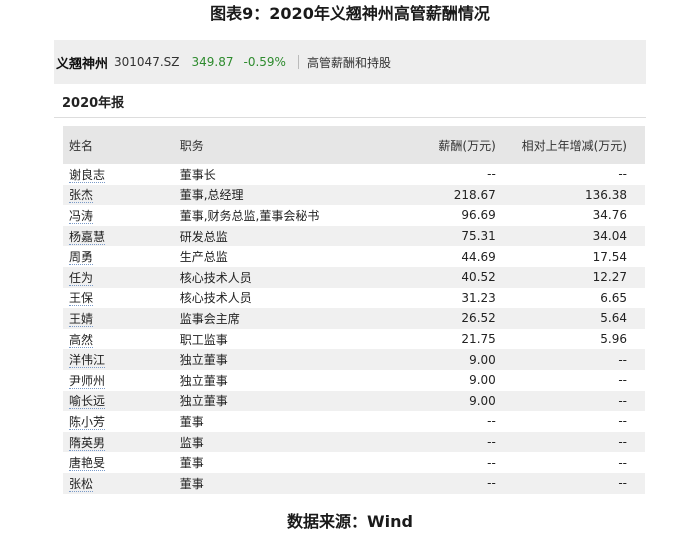 This screenshot has width=700, height=534. I want to click on cell-role: 职工监事, so click(275, 339).